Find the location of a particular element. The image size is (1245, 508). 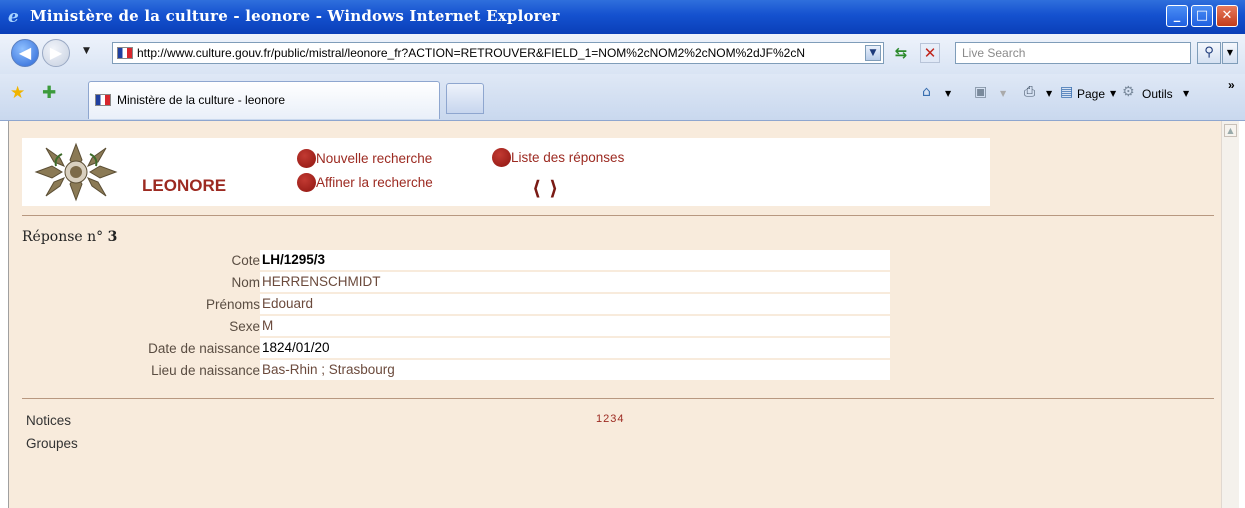

more-chevron-icon: » is located at coordinates (1231, 85).